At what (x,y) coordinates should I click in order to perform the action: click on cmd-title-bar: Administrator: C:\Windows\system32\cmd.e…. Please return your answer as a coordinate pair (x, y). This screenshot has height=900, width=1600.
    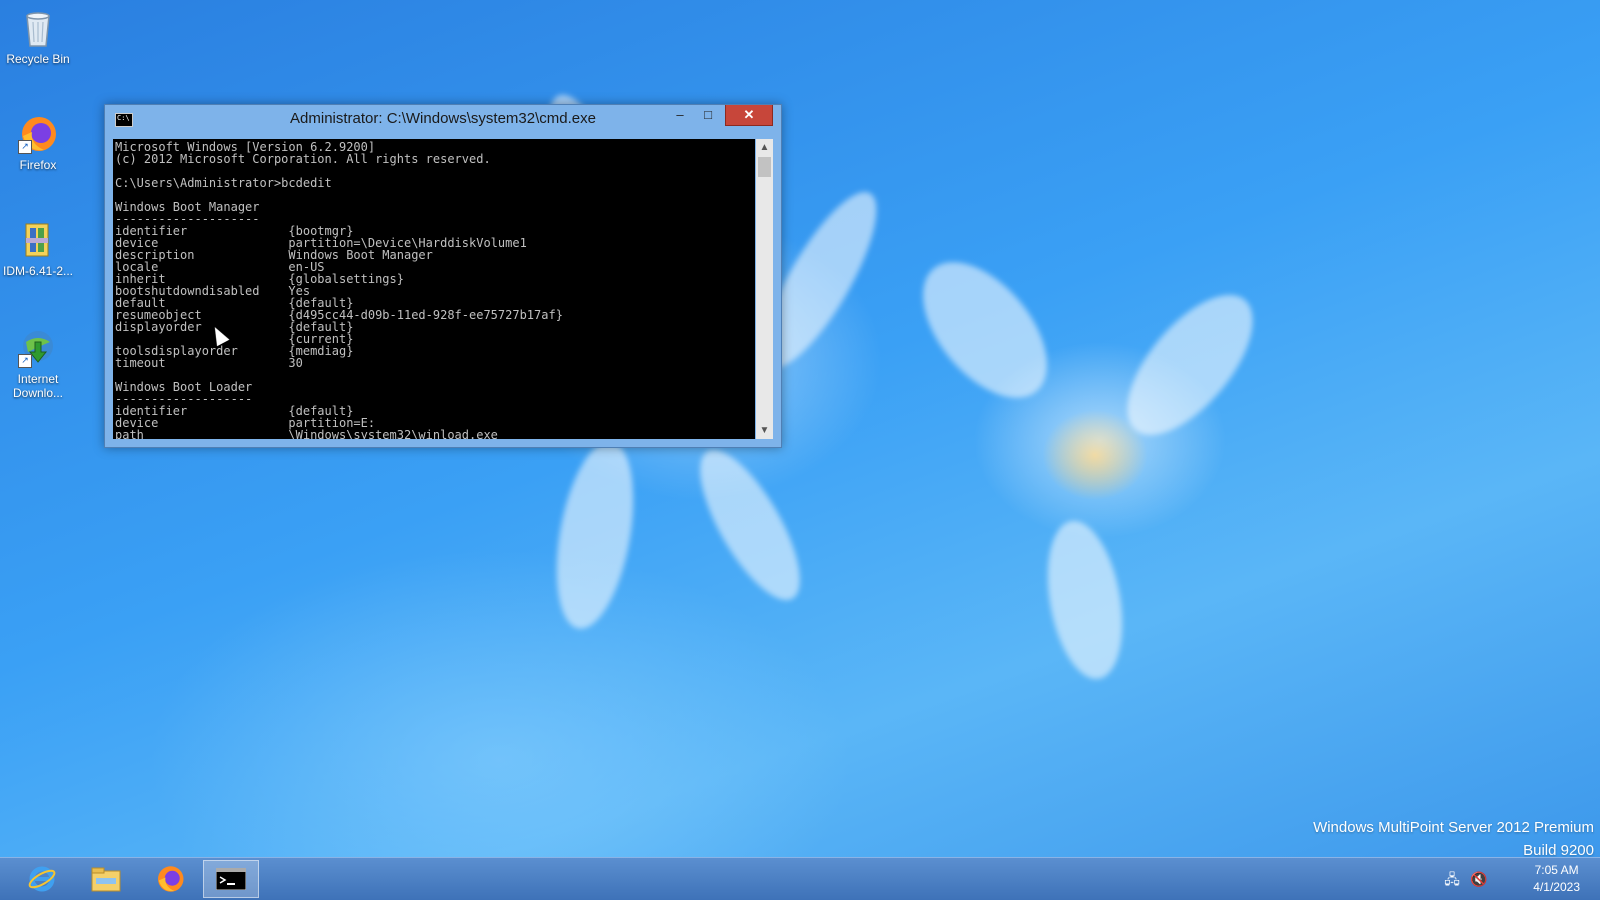
    Looking at the image, I should click on (443, 119).